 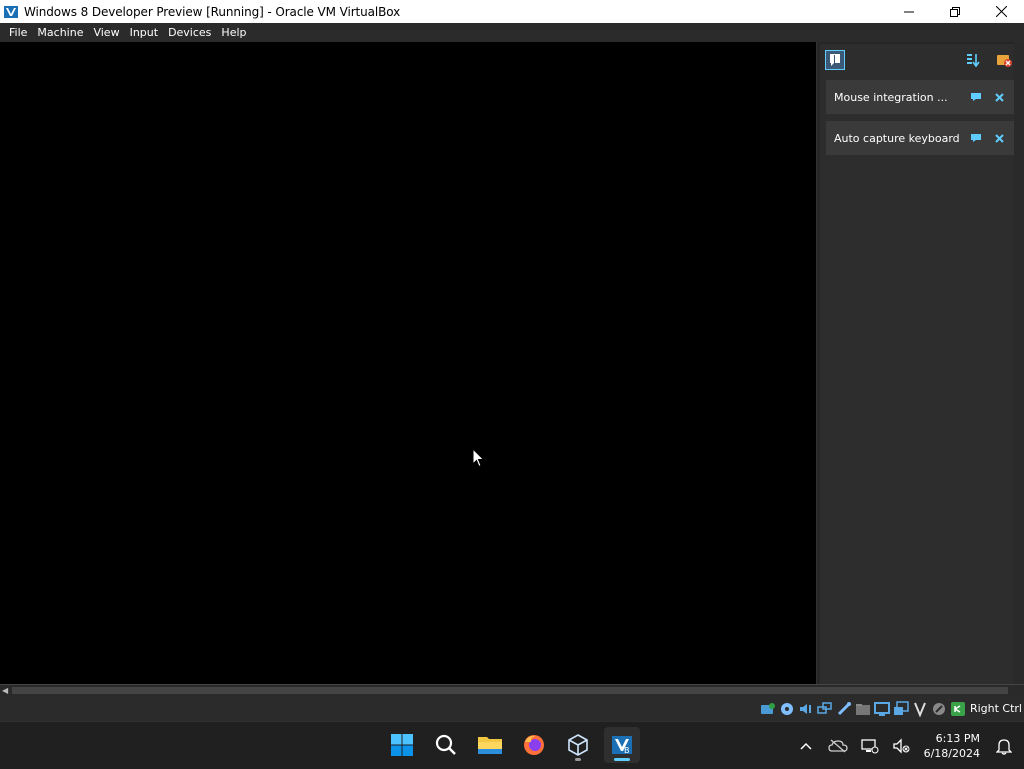 I want to click on virtualbox-app-icon, so click(x=11, y=11).